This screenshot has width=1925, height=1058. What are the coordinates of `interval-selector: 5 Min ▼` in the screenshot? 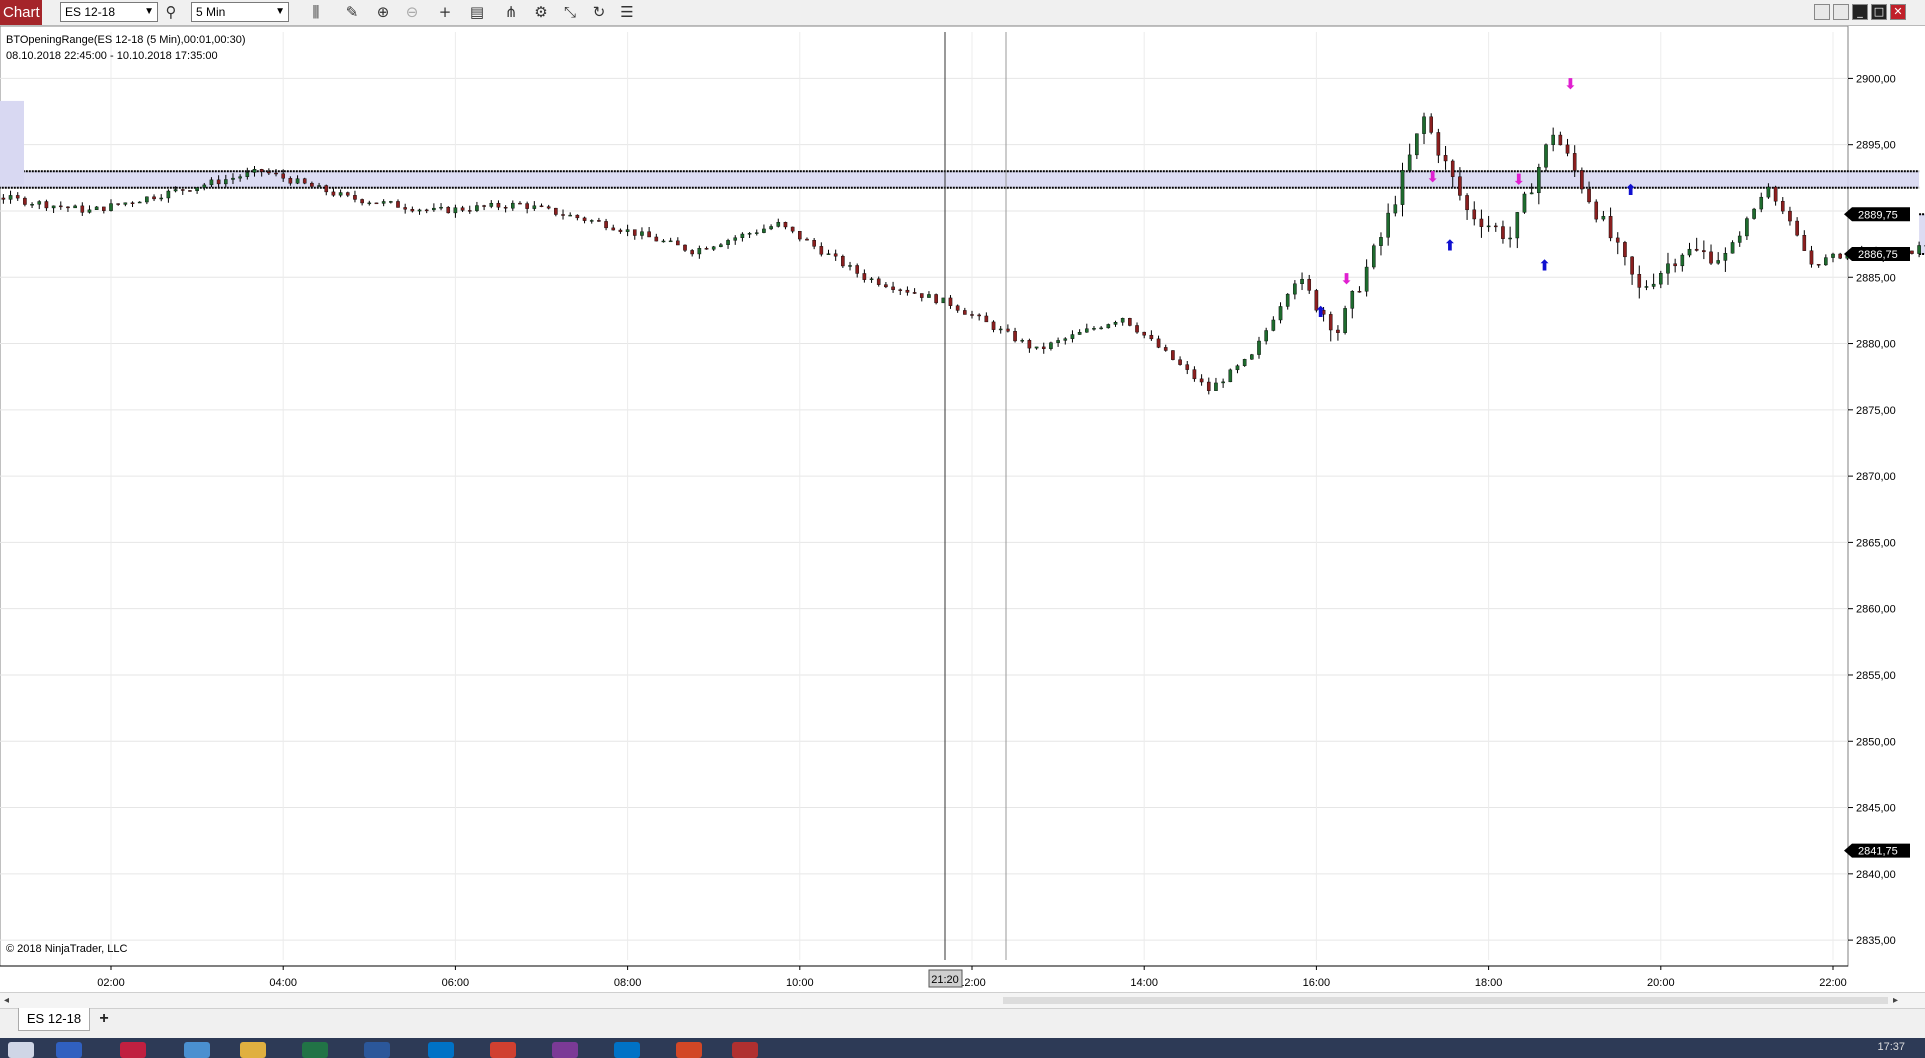 It's located at (240, 12).